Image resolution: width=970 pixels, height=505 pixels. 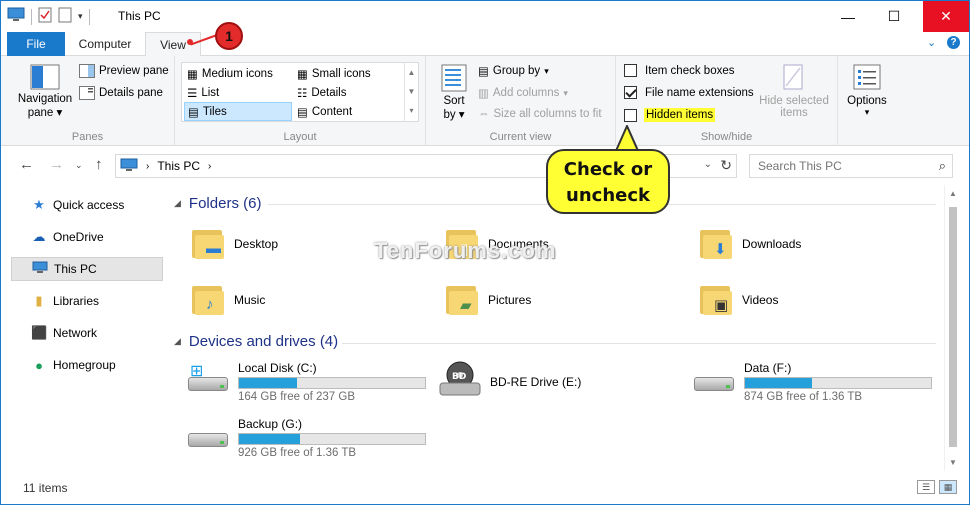 What do you see at coordinates (794, 91) in the screenshot?
I see `hide-selected-items-button: Hide selected items` at bounding box center [794, 91].